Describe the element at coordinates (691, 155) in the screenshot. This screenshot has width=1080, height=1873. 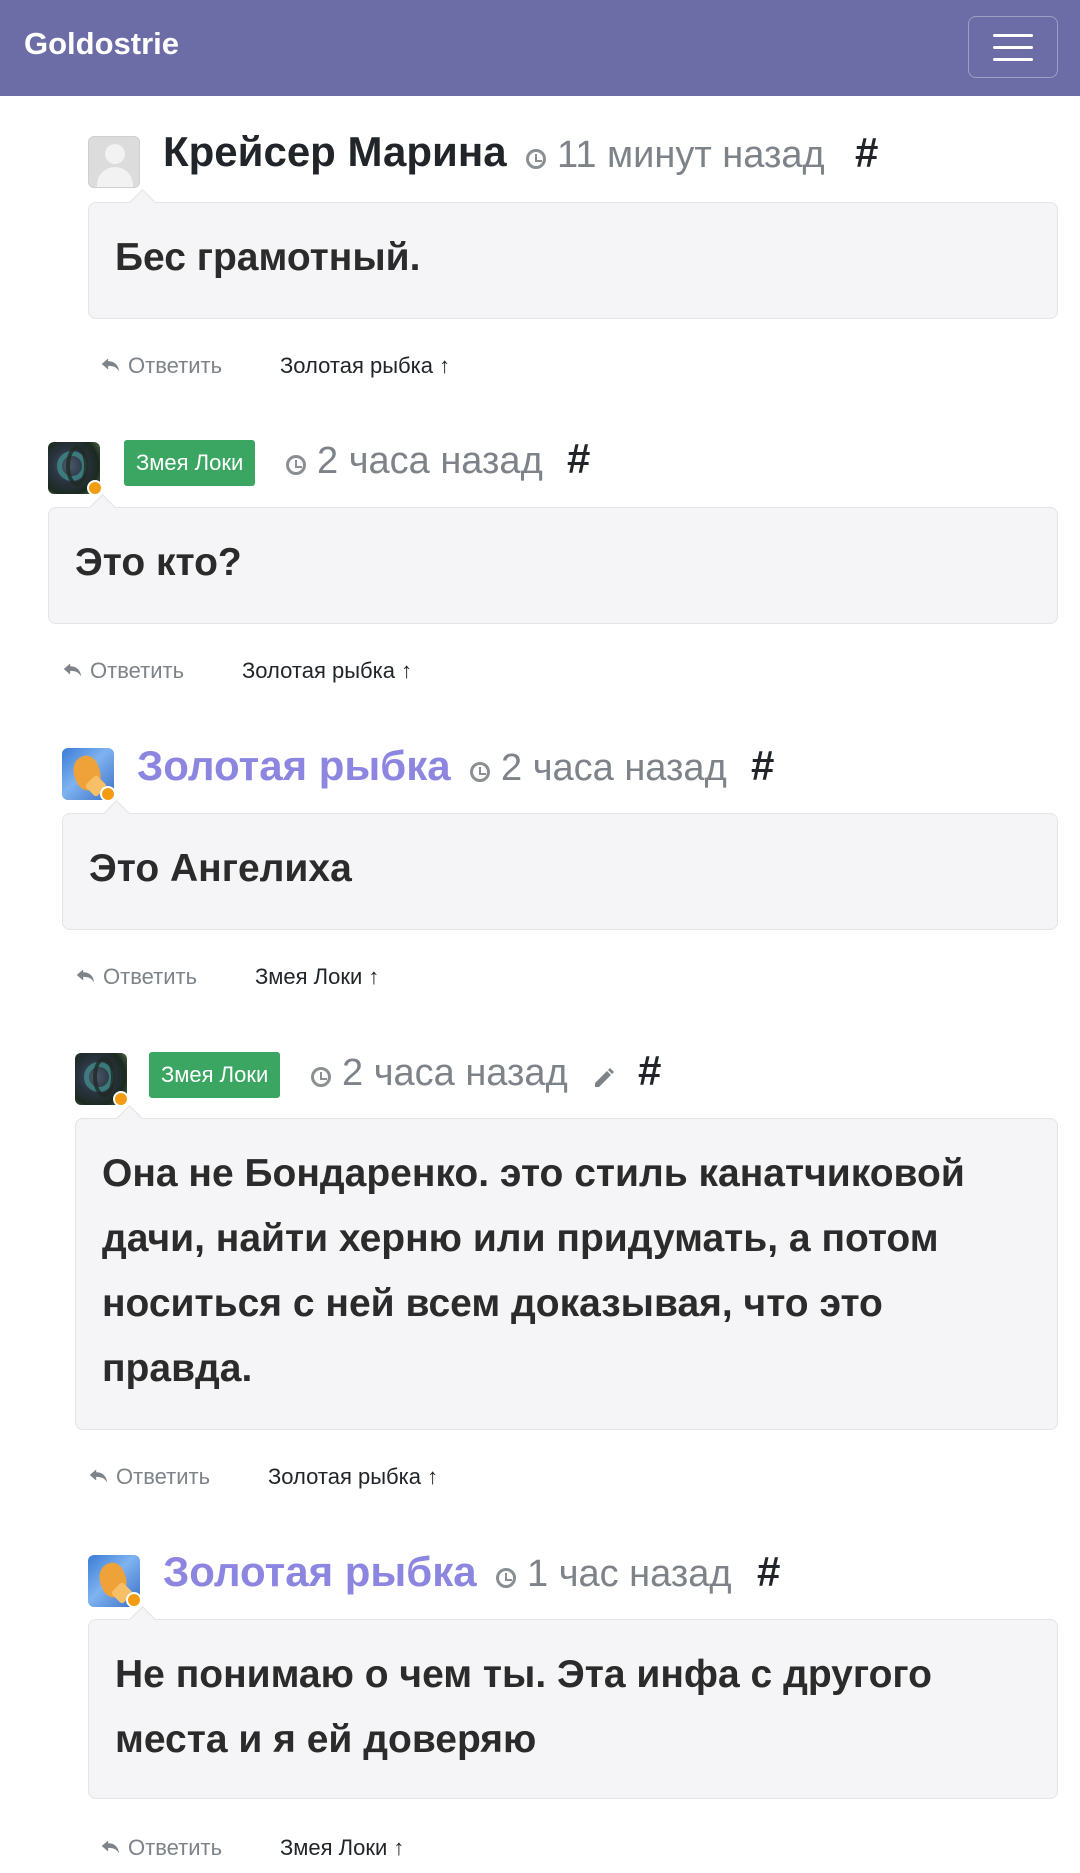
I see `comment-time: 11 минут назад` at that location.